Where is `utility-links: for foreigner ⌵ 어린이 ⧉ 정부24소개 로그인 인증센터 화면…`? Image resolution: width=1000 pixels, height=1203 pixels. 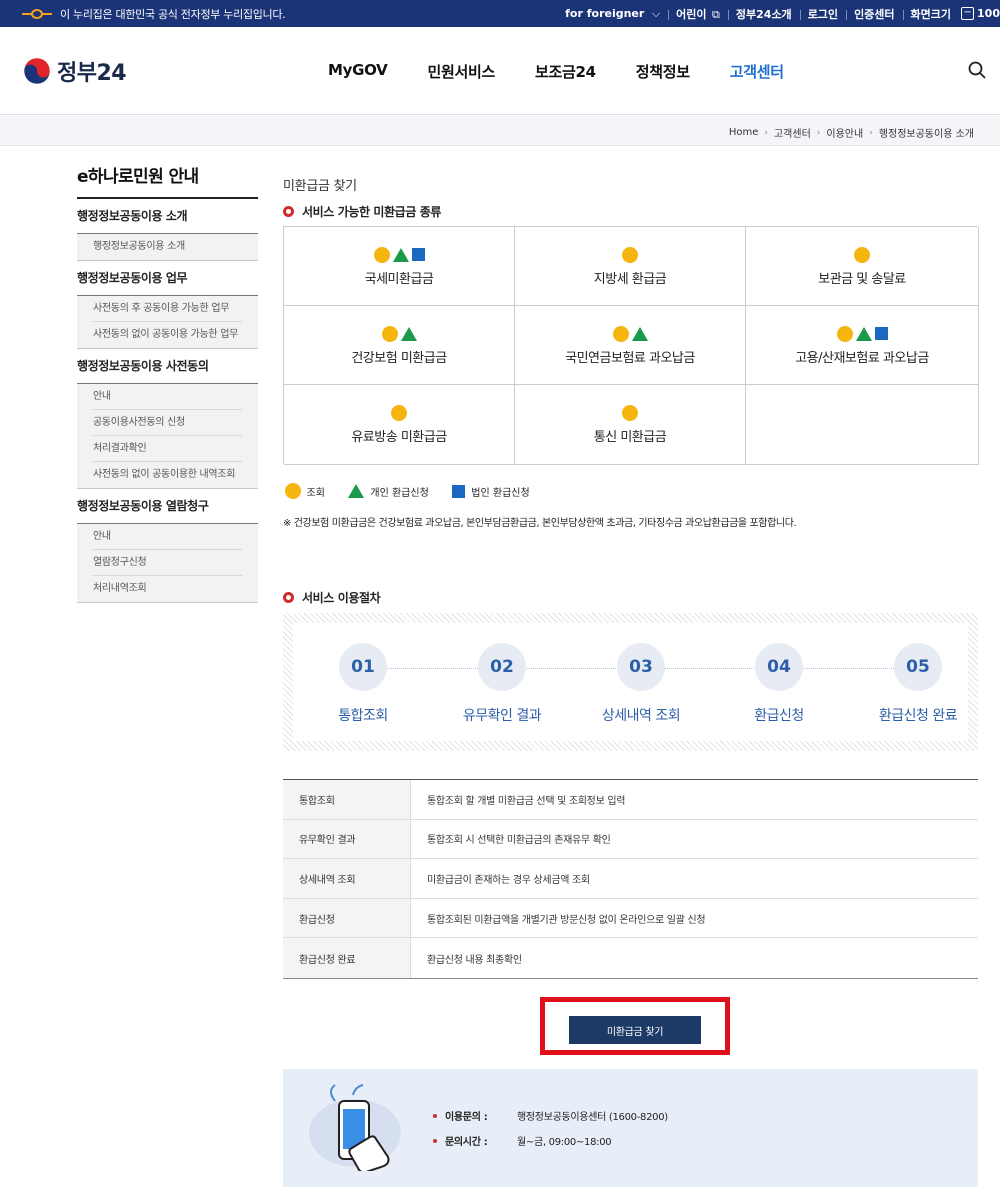 utility-links: for foreigner ⌵ 어린이 ⧉ 정부24소개 로그인 인증센터 화면… is located at coordinates (778, 13).